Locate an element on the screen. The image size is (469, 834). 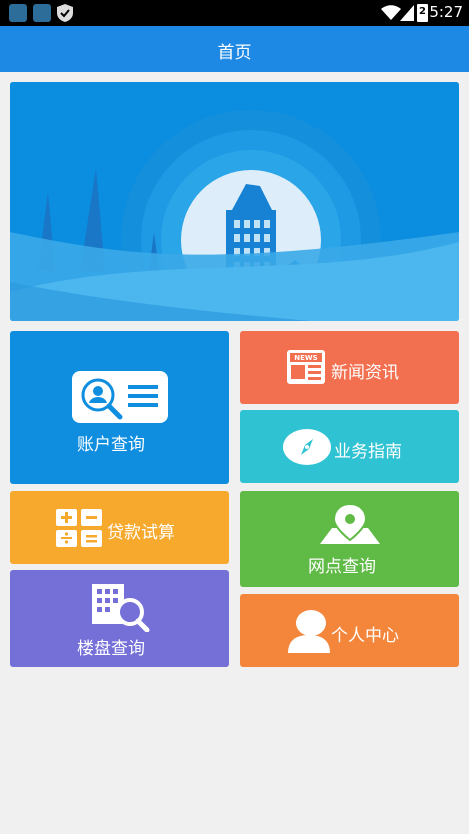
compass-icon is located at coordinates (307, 447).